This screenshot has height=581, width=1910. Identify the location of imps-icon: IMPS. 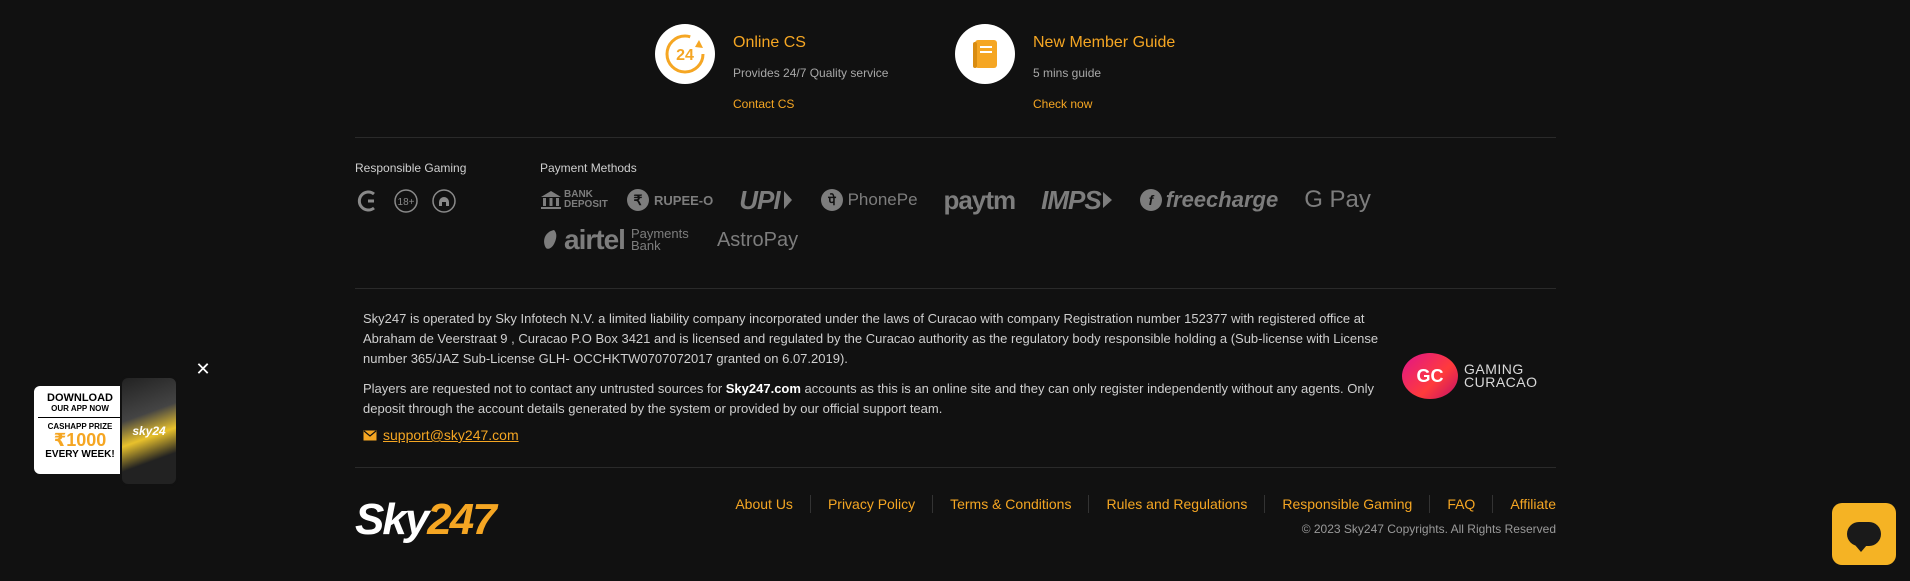
(1077, 200).